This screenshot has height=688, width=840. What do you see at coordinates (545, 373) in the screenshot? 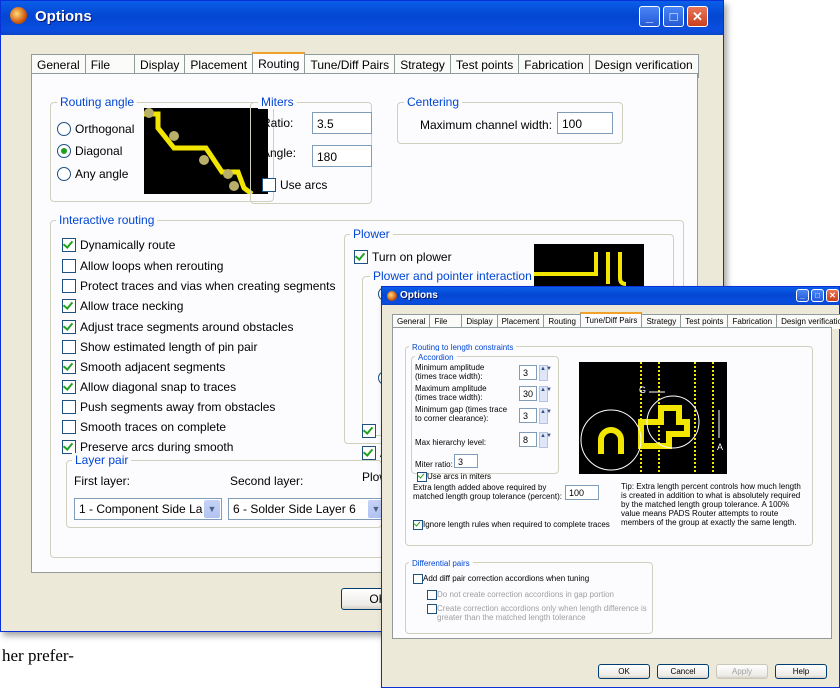
I see `min-amplitude-spinner: ▲▼` at bounding box center [545, 373].